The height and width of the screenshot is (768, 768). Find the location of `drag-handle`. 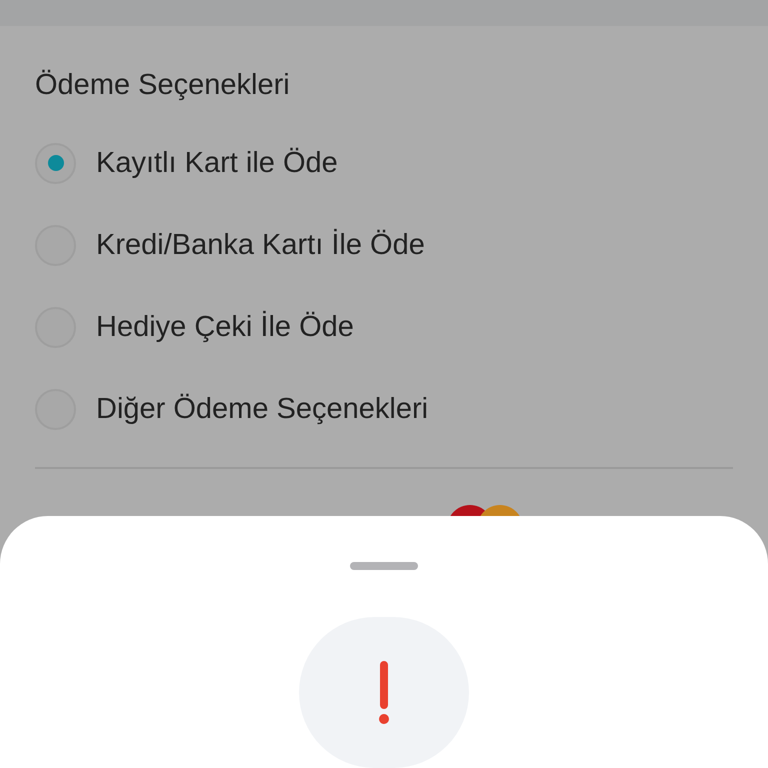

drag-handle is located at coordinates (384, 566).